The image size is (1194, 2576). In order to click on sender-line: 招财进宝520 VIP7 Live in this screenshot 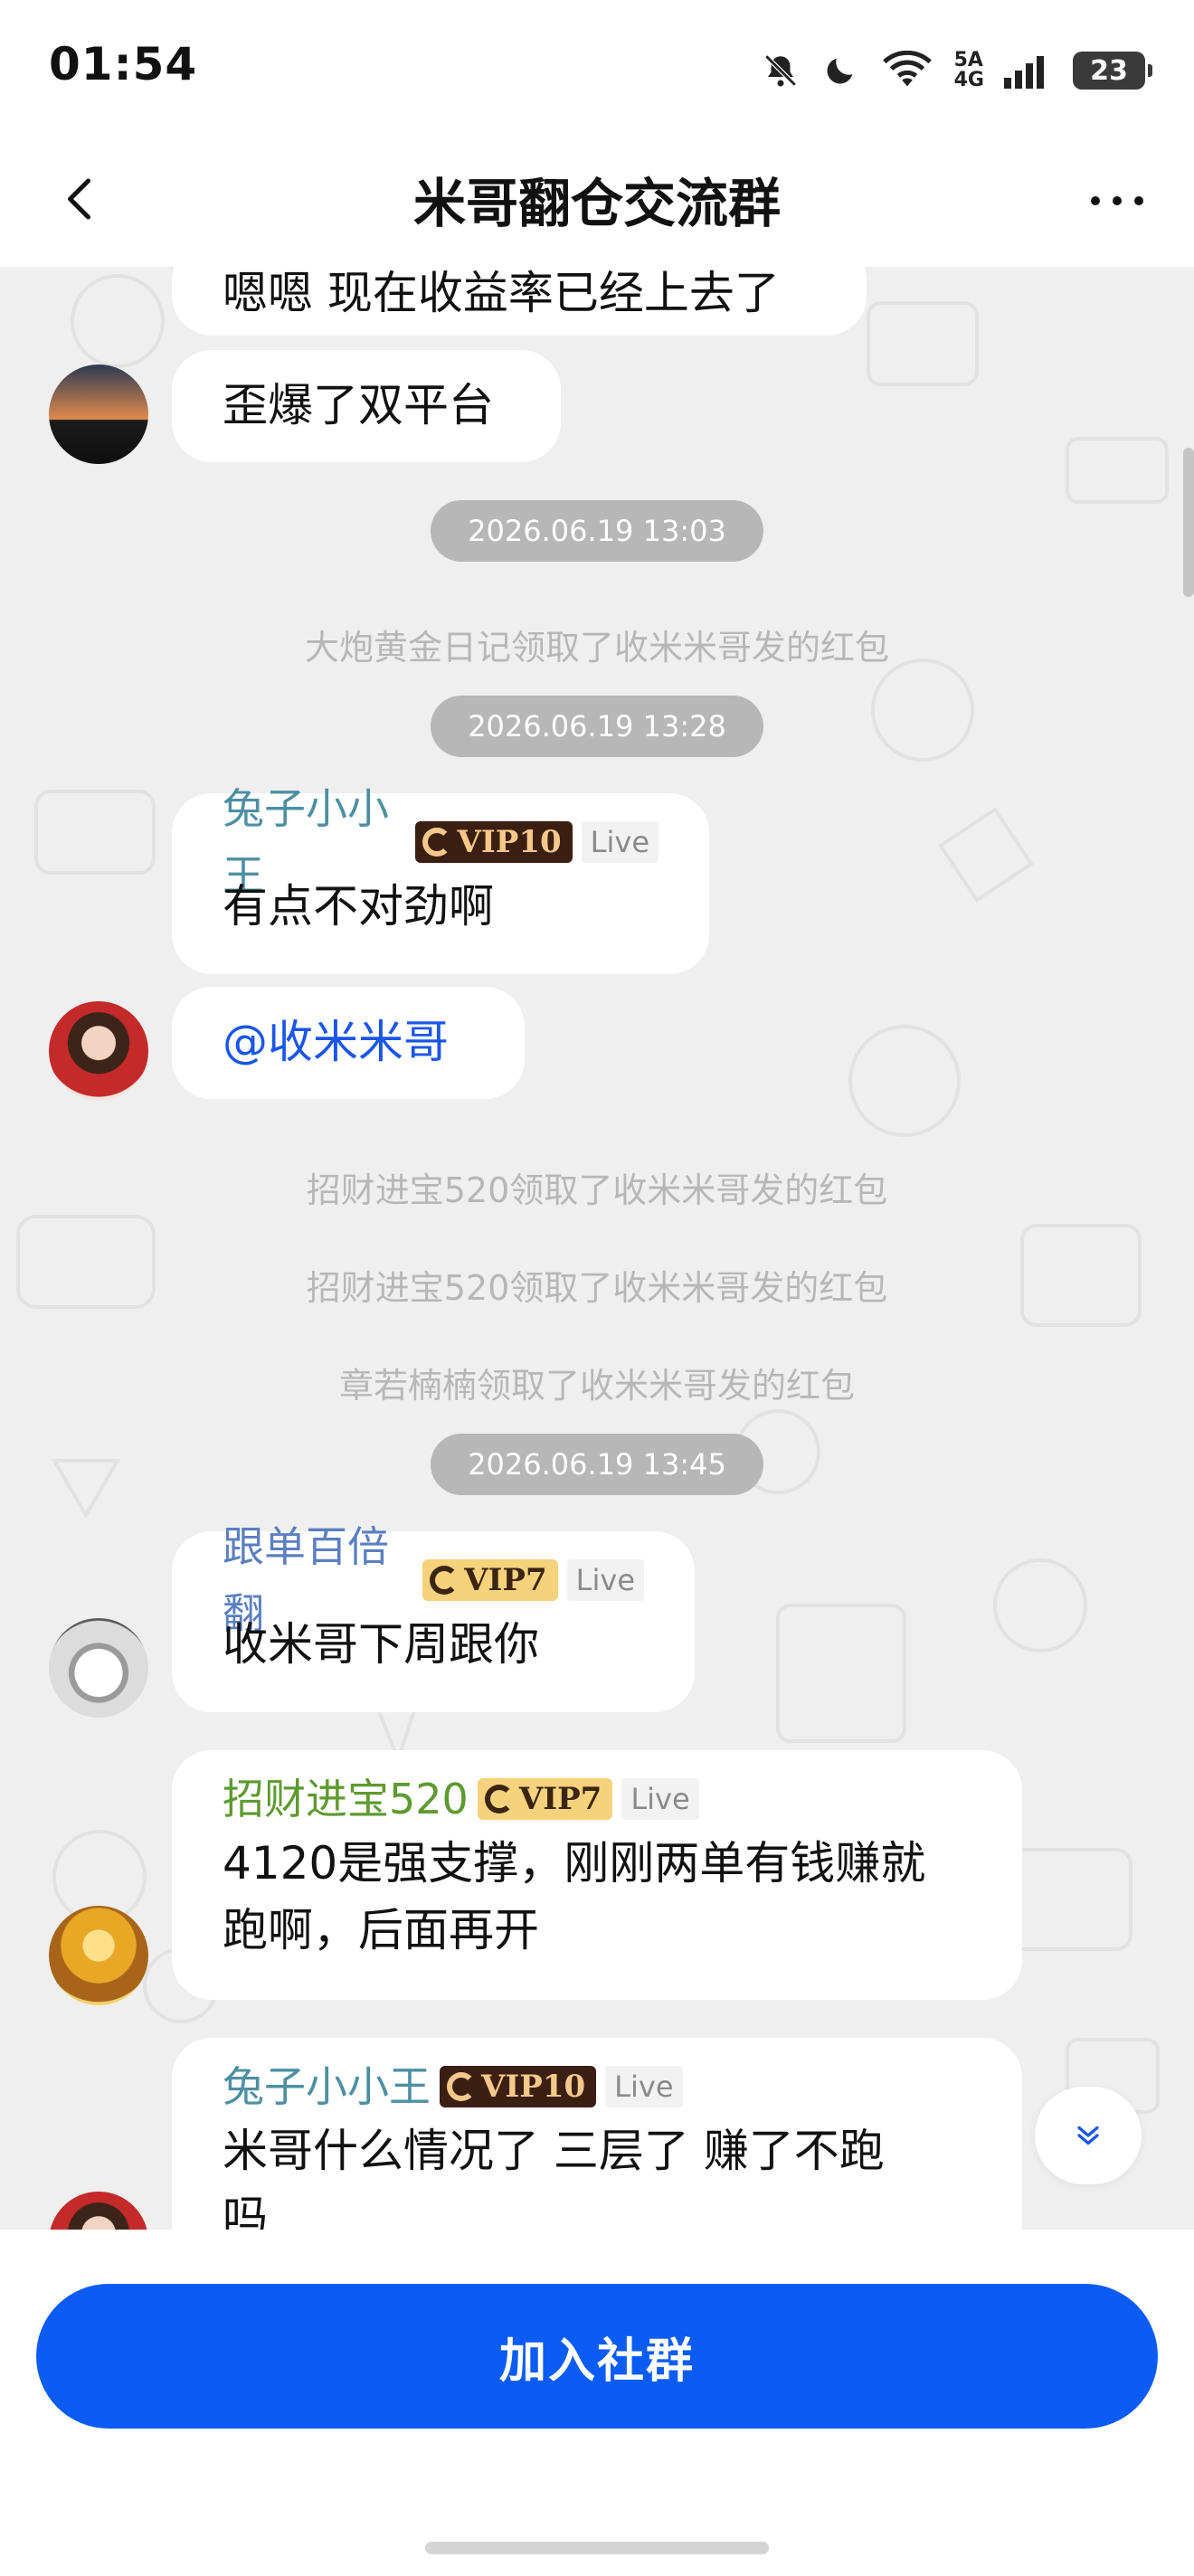, I will do `click(597, 1799)`.